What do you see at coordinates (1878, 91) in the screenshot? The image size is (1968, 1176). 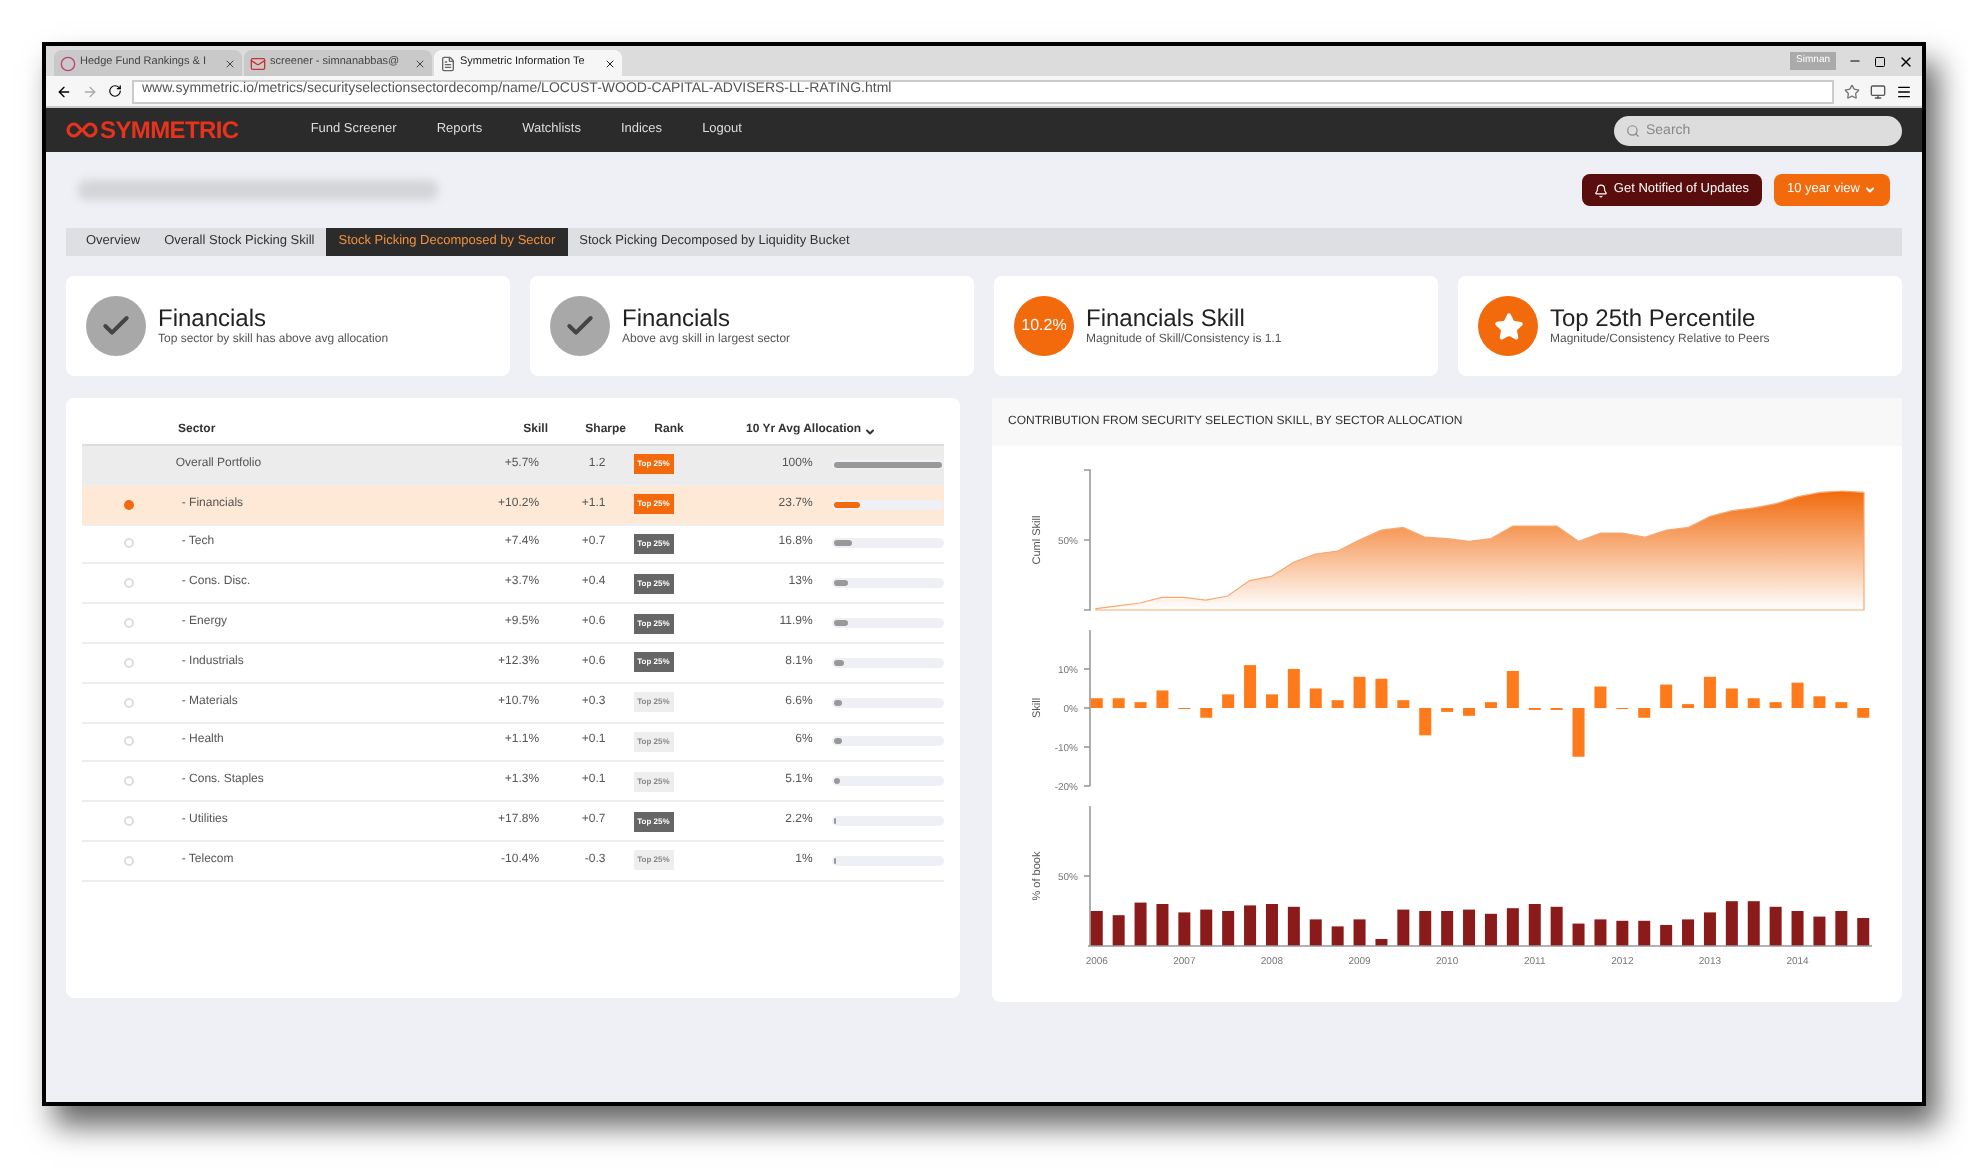 I see `cast-icon` at bounding box center [1878, 91].